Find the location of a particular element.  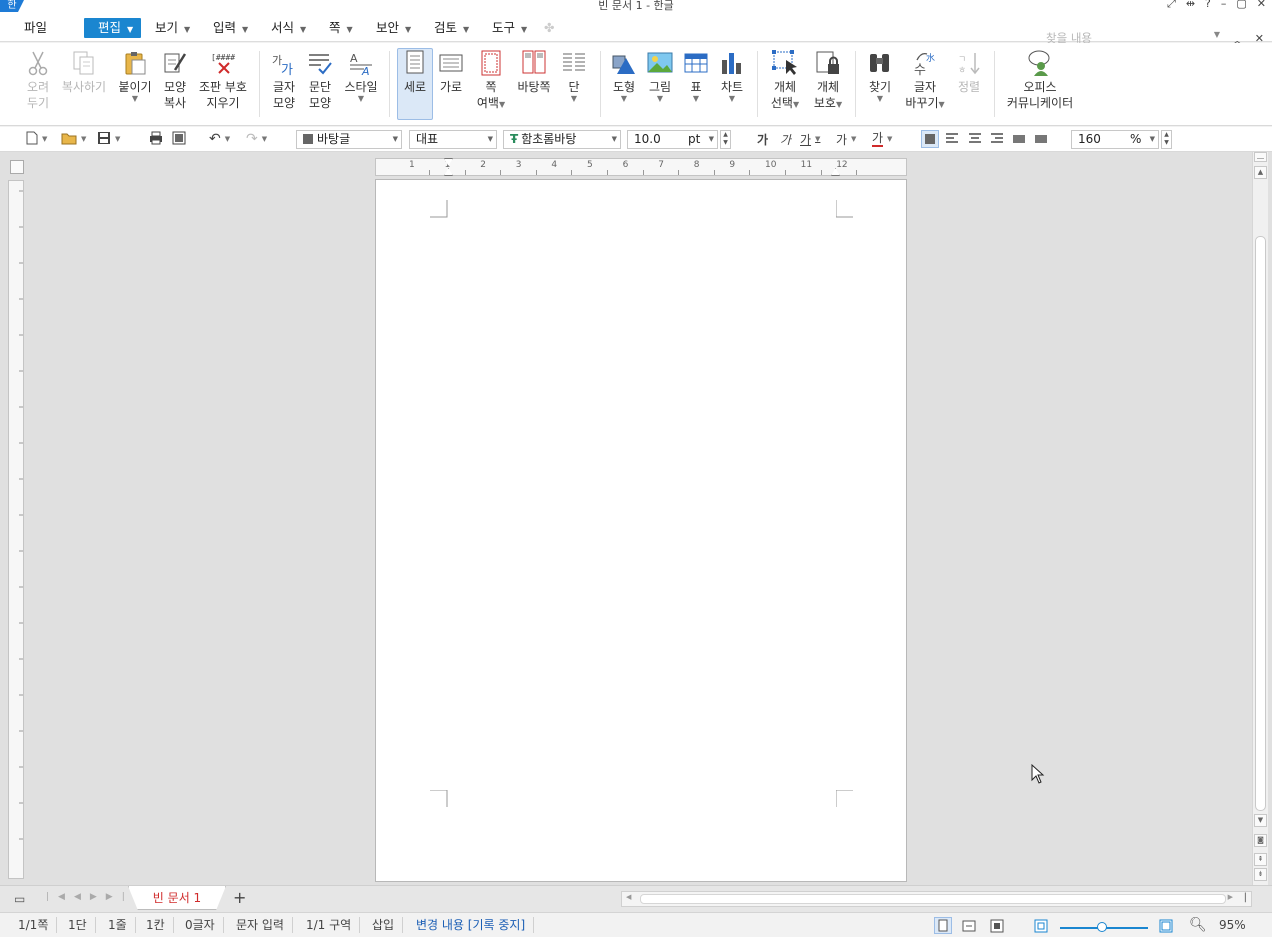

object-protect-button: 개체 보호▼ is located at coordinates (828, 81).